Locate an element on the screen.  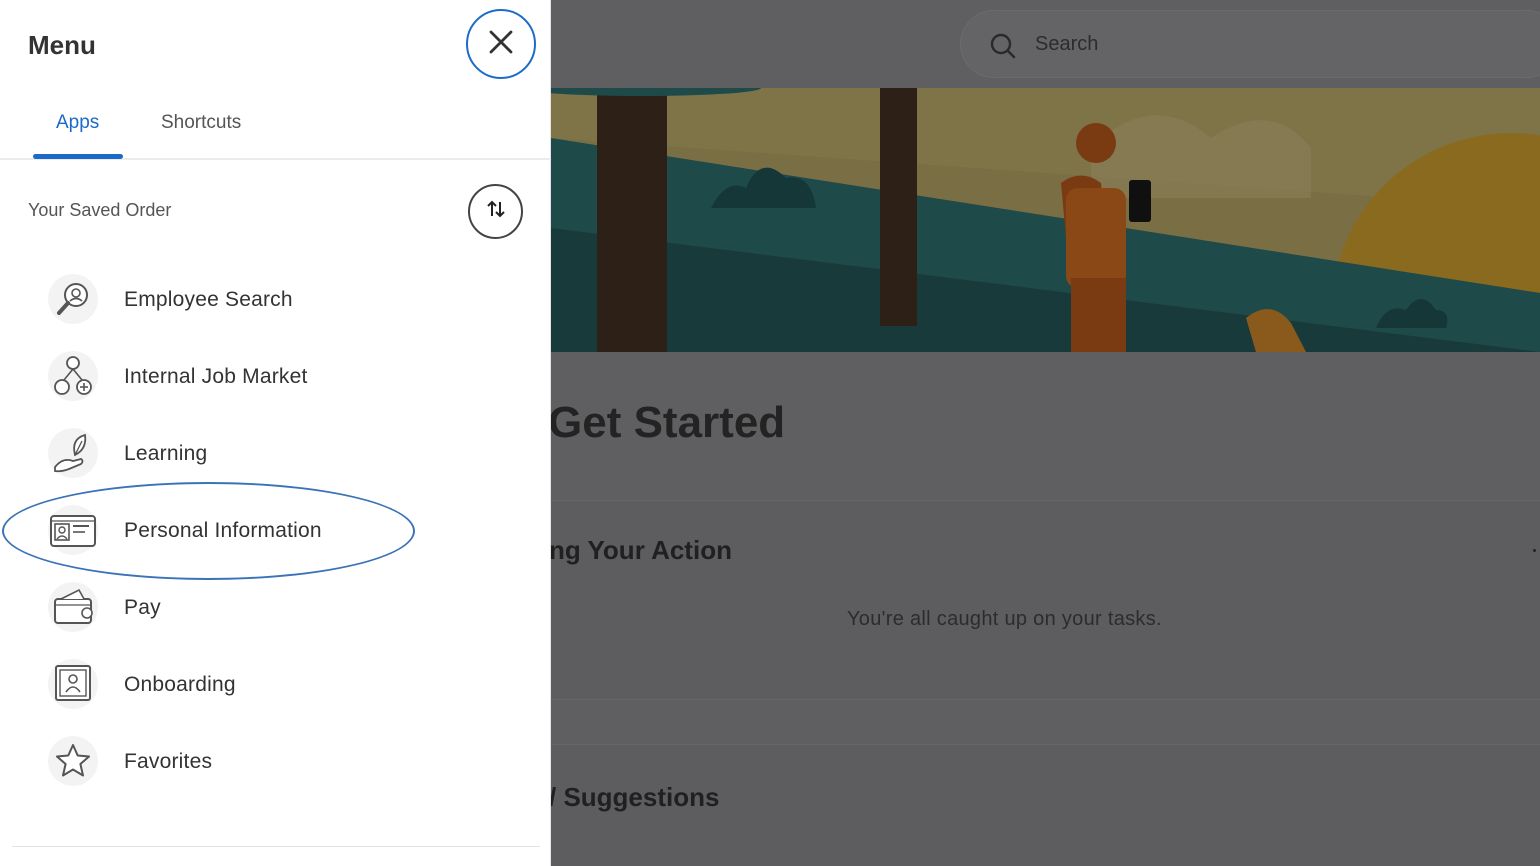
app-label: Internal Job Market is located at coordinates (216, 376).